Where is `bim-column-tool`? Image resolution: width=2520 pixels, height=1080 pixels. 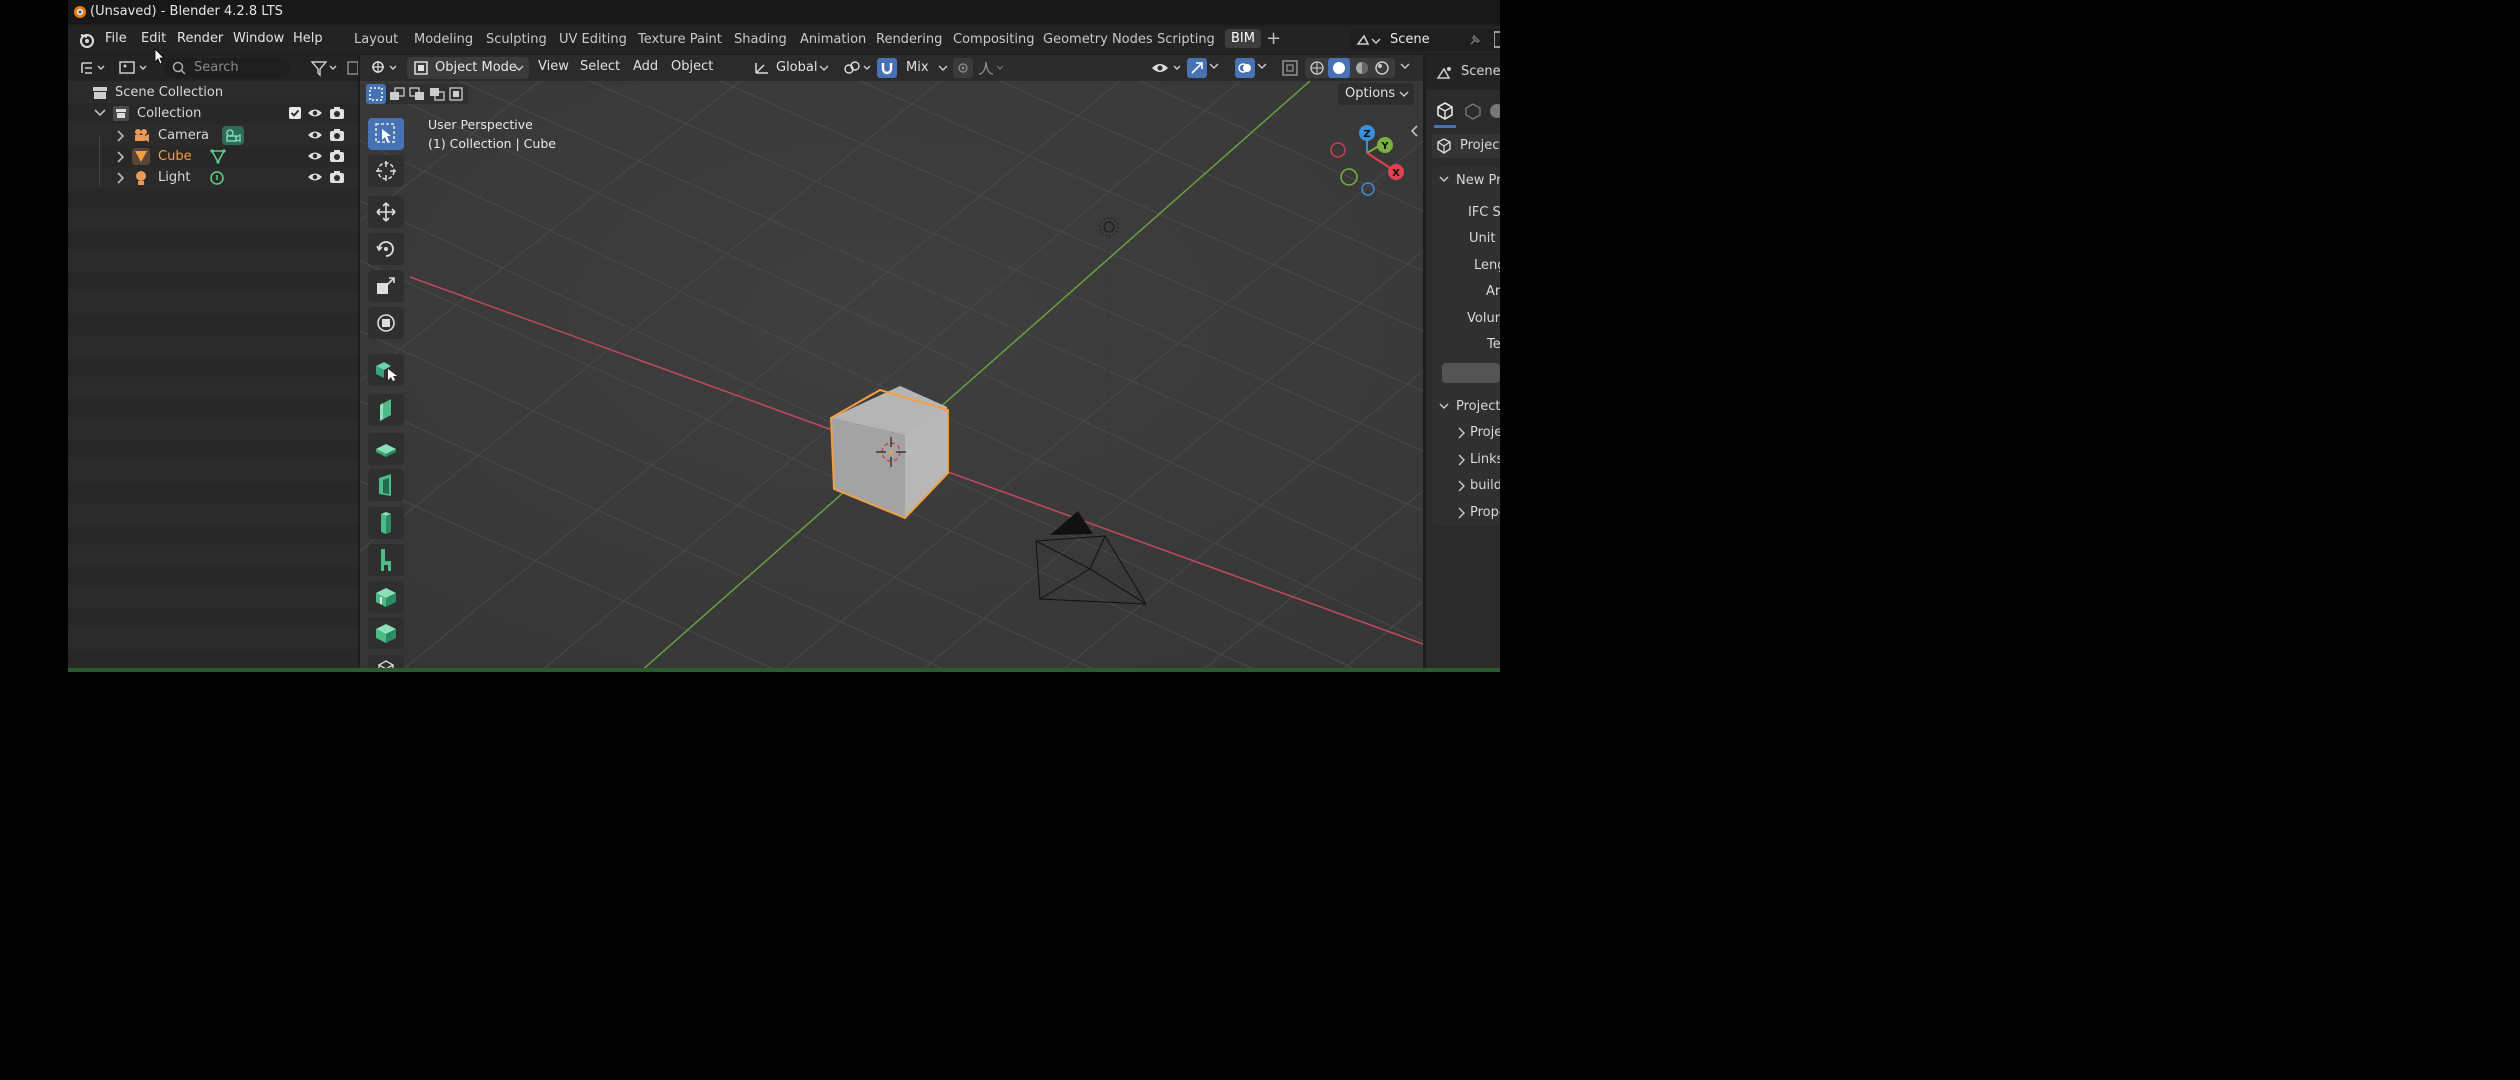 bim-column-tool is located at coordinates (386, 523).